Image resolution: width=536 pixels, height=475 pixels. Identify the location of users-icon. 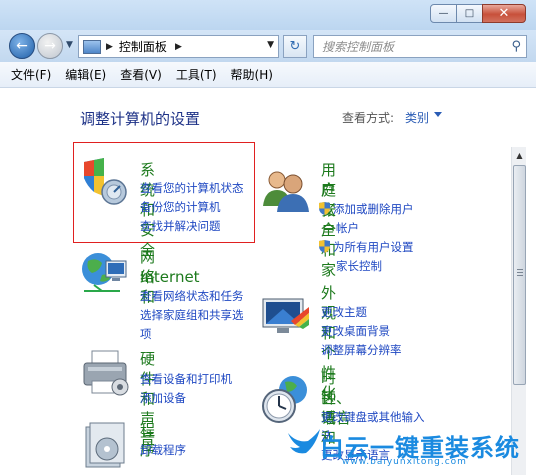
(286, 191).